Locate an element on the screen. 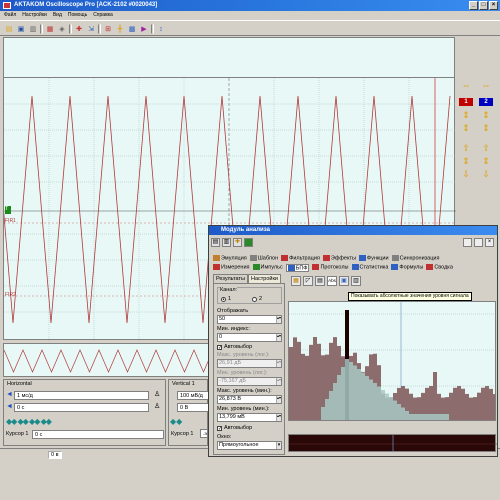 Image resolution: width=500 pixels, height=500 pixels. ch2-marker: FIR2 is located at coordinates (10, 295).